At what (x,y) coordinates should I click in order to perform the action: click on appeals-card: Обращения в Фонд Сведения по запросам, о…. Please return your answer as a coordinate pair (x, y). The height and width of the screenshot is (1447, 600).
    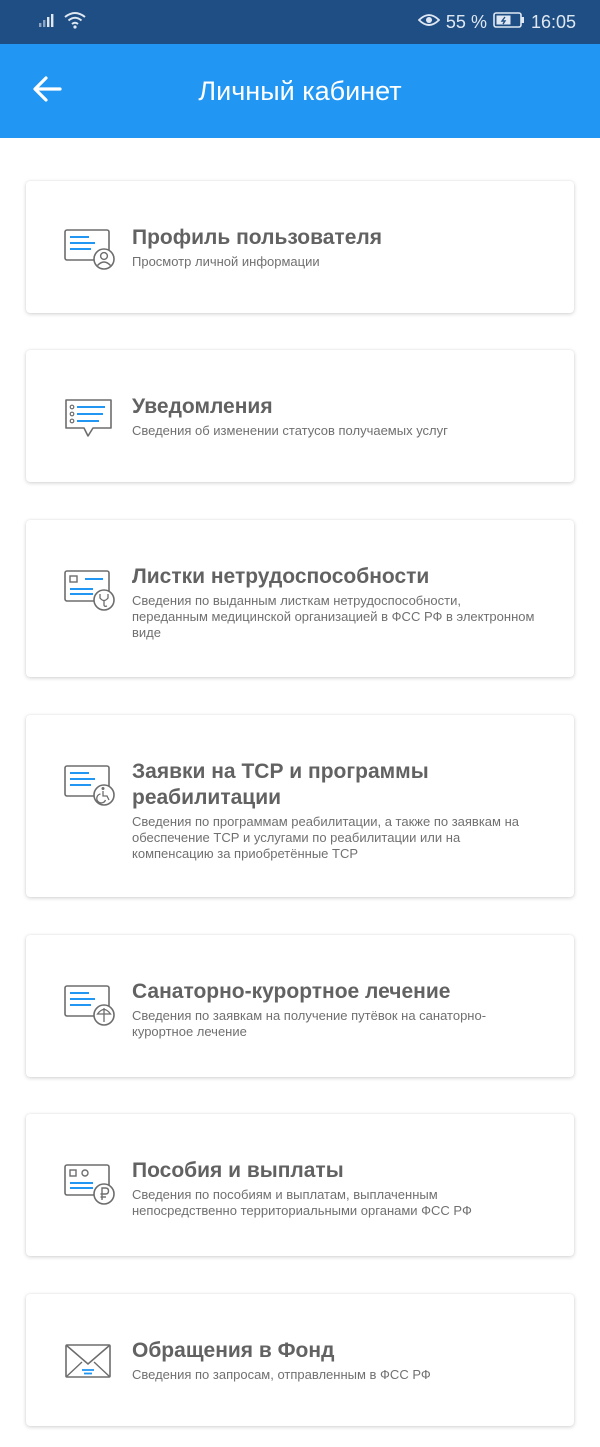
    Looking at the image, I should click on (300, 1360).